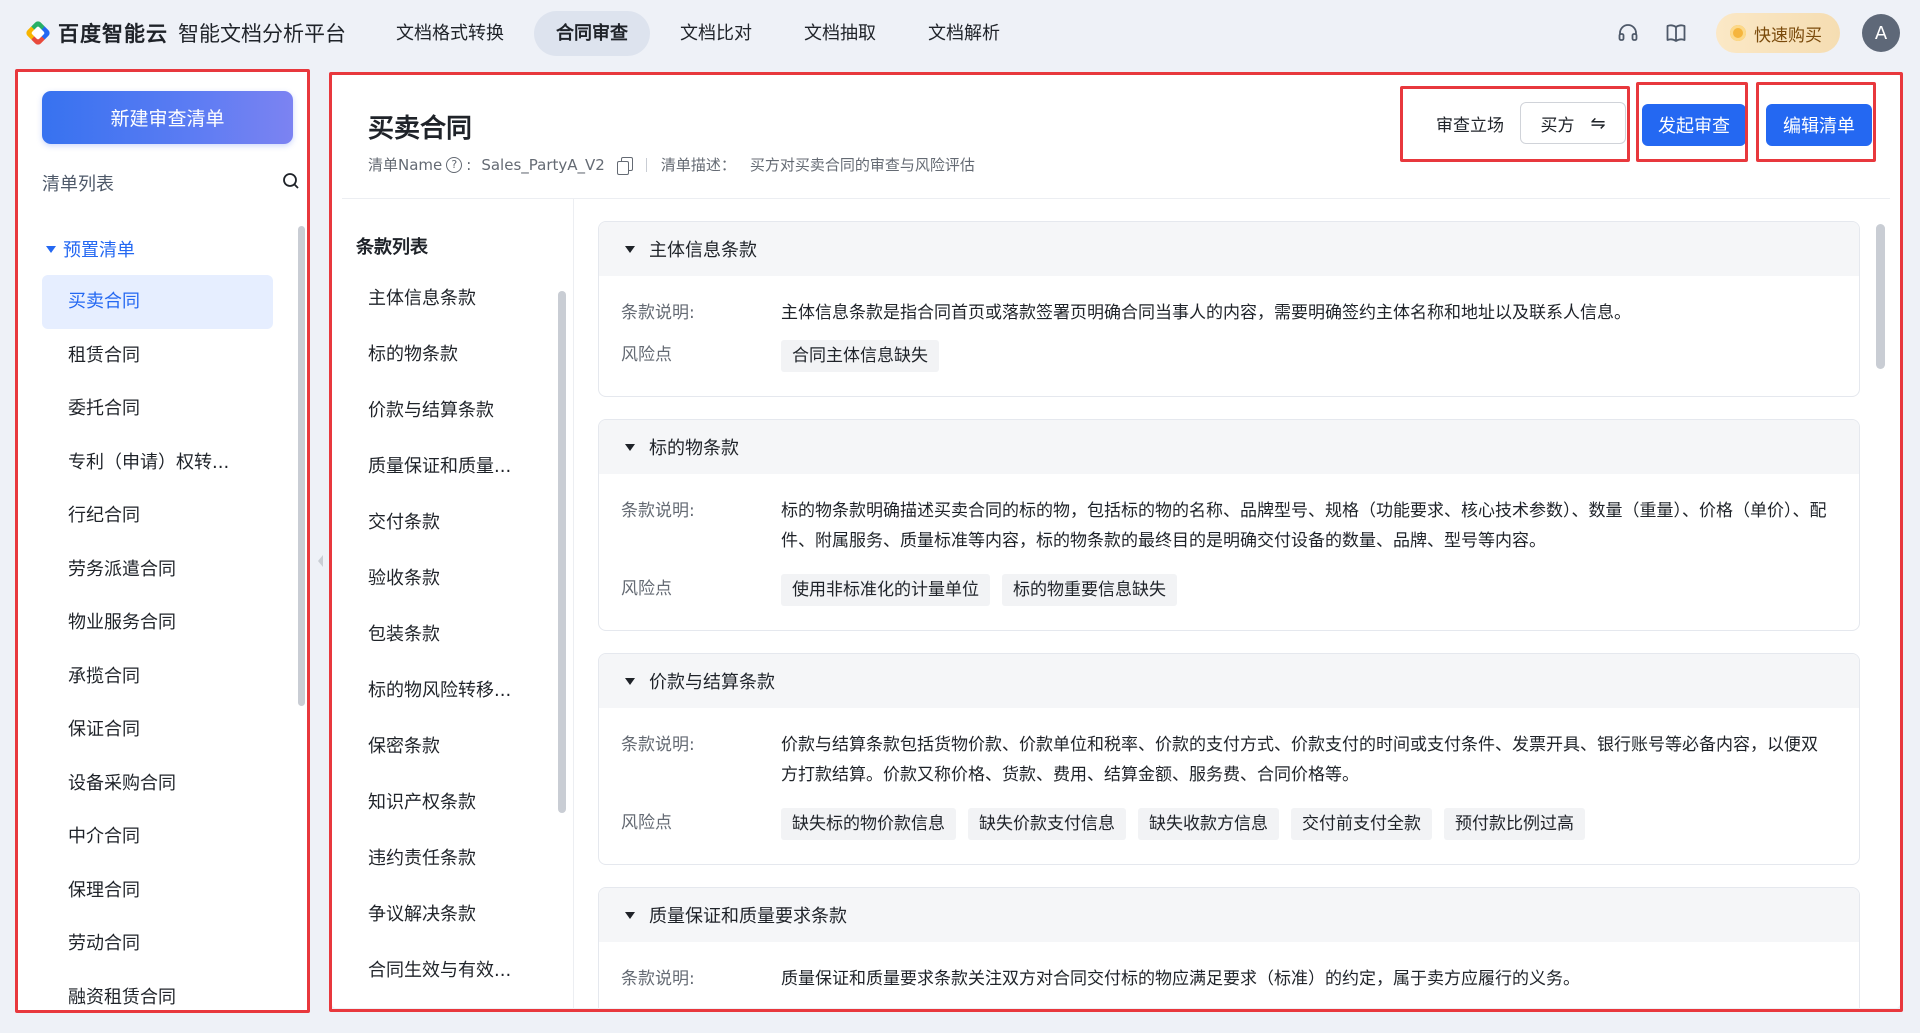 This screenshot has height=1033, width=1920. What do you see at coordinates (450, 33) in the screenshot?
I see `nav-format-convert: 文档格式转换` at bounding box center [450, 33].